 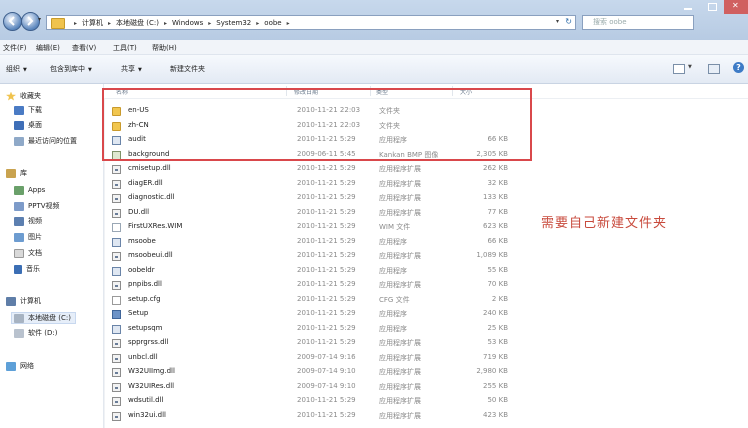 I want to click on file-row: DU.dll 2010-11-21 5:29 应用程序扩展 77 KB, so click(x=317, y=213).